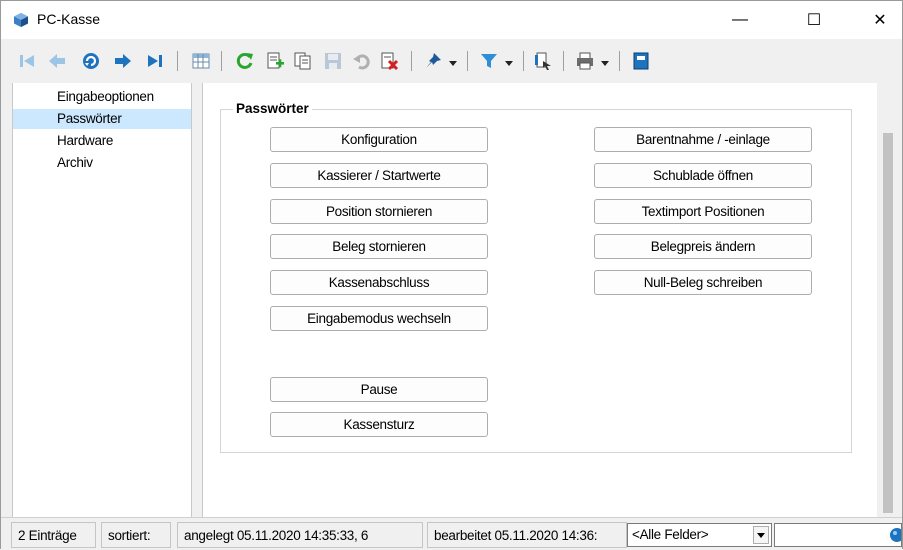 The width and height of the screenshot is (903, 550). I want to click on nav-item-eingabeoptionen: Eingabeoptionen, so click(102, 97).